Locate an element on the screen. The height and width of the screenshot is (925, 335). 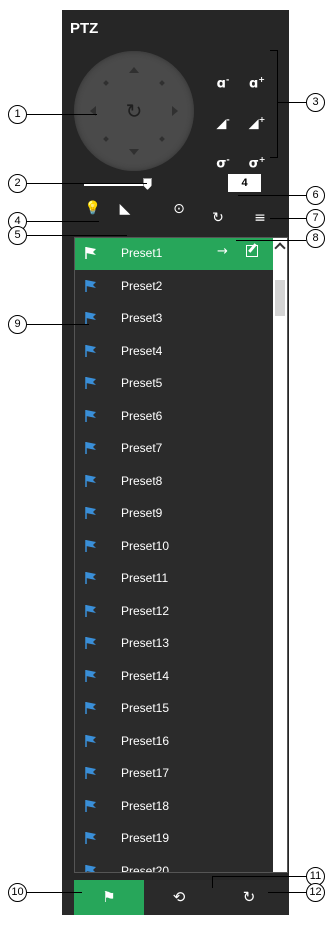
patrol-icon: ⟲ is located at coordinates (179, 897).